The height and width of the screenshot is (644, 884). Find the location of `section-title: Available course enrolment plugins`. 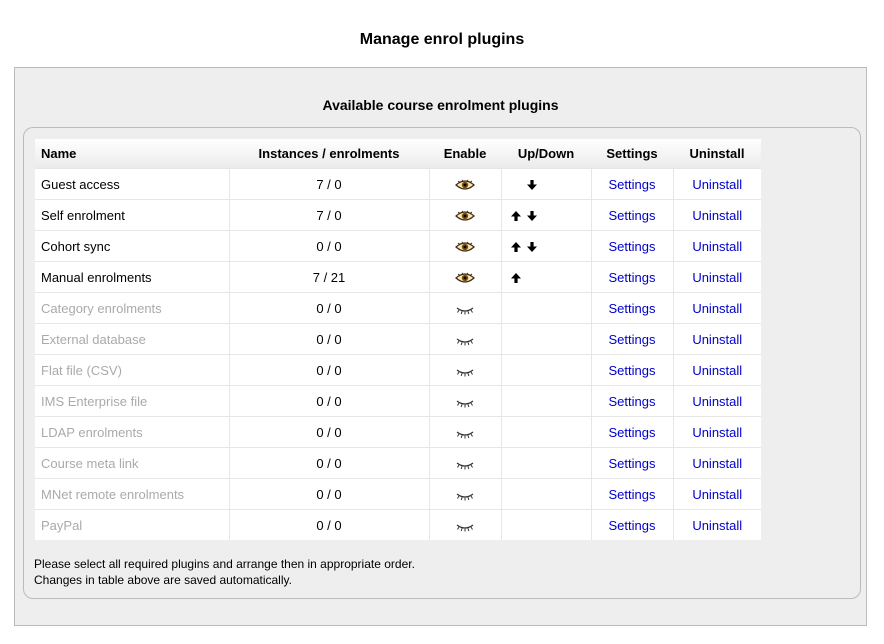

section-title: Available course enrolment plugins is located at coordinates (440, 105).